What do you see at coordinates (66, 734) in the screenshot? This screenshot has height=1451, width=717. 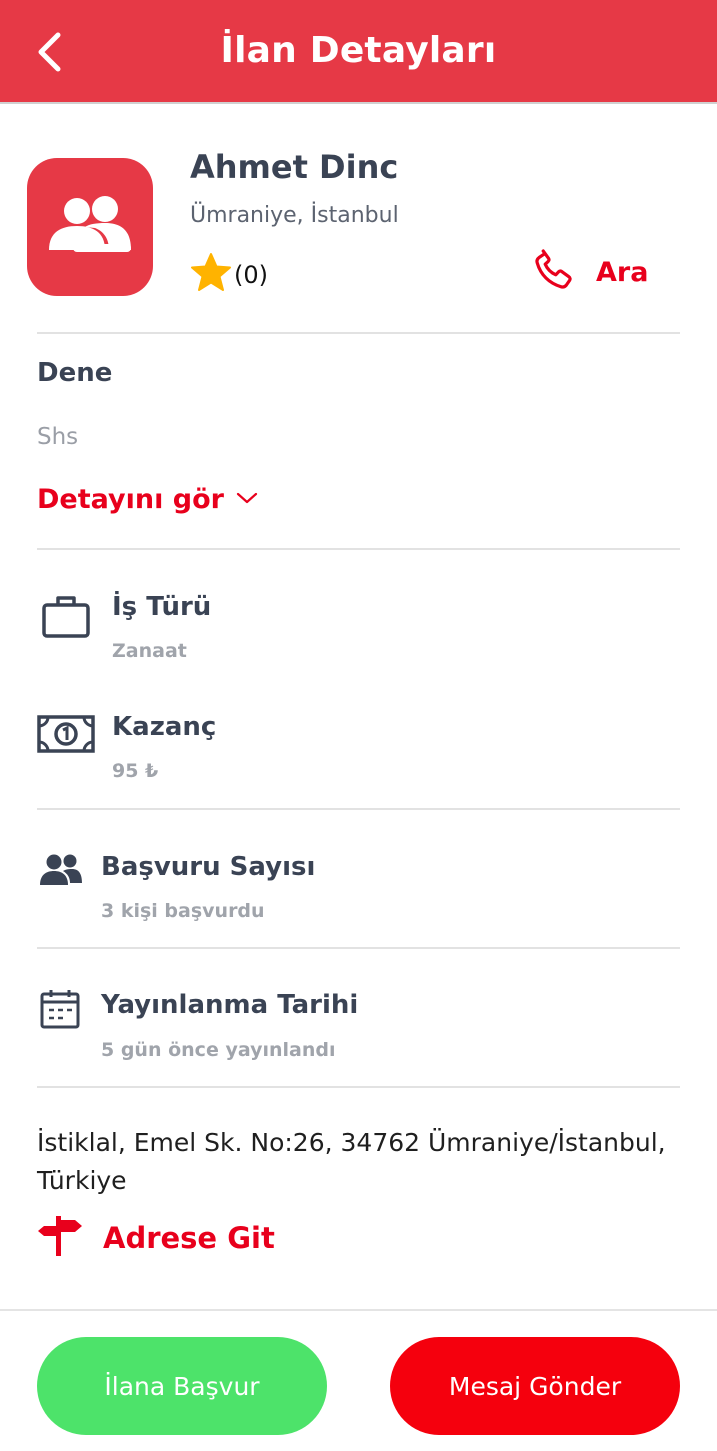 I see `banknote-icon` at bounding box center [66, 734].